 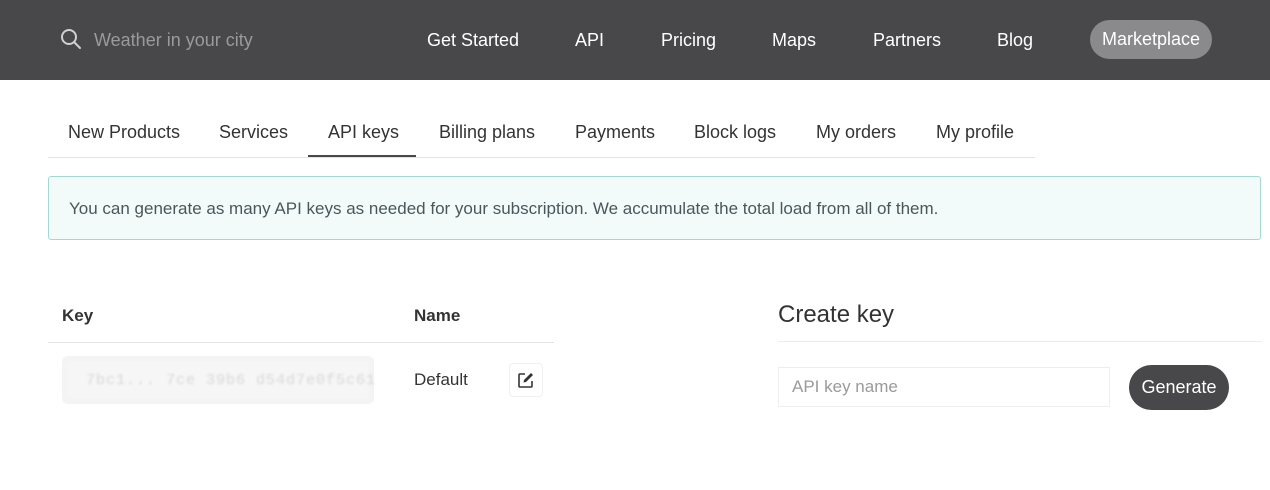 What do you see at coordinates (473, 40) in the screenshot?
I see `nav-get-started: Get Started` at bounding box center [473, 40].